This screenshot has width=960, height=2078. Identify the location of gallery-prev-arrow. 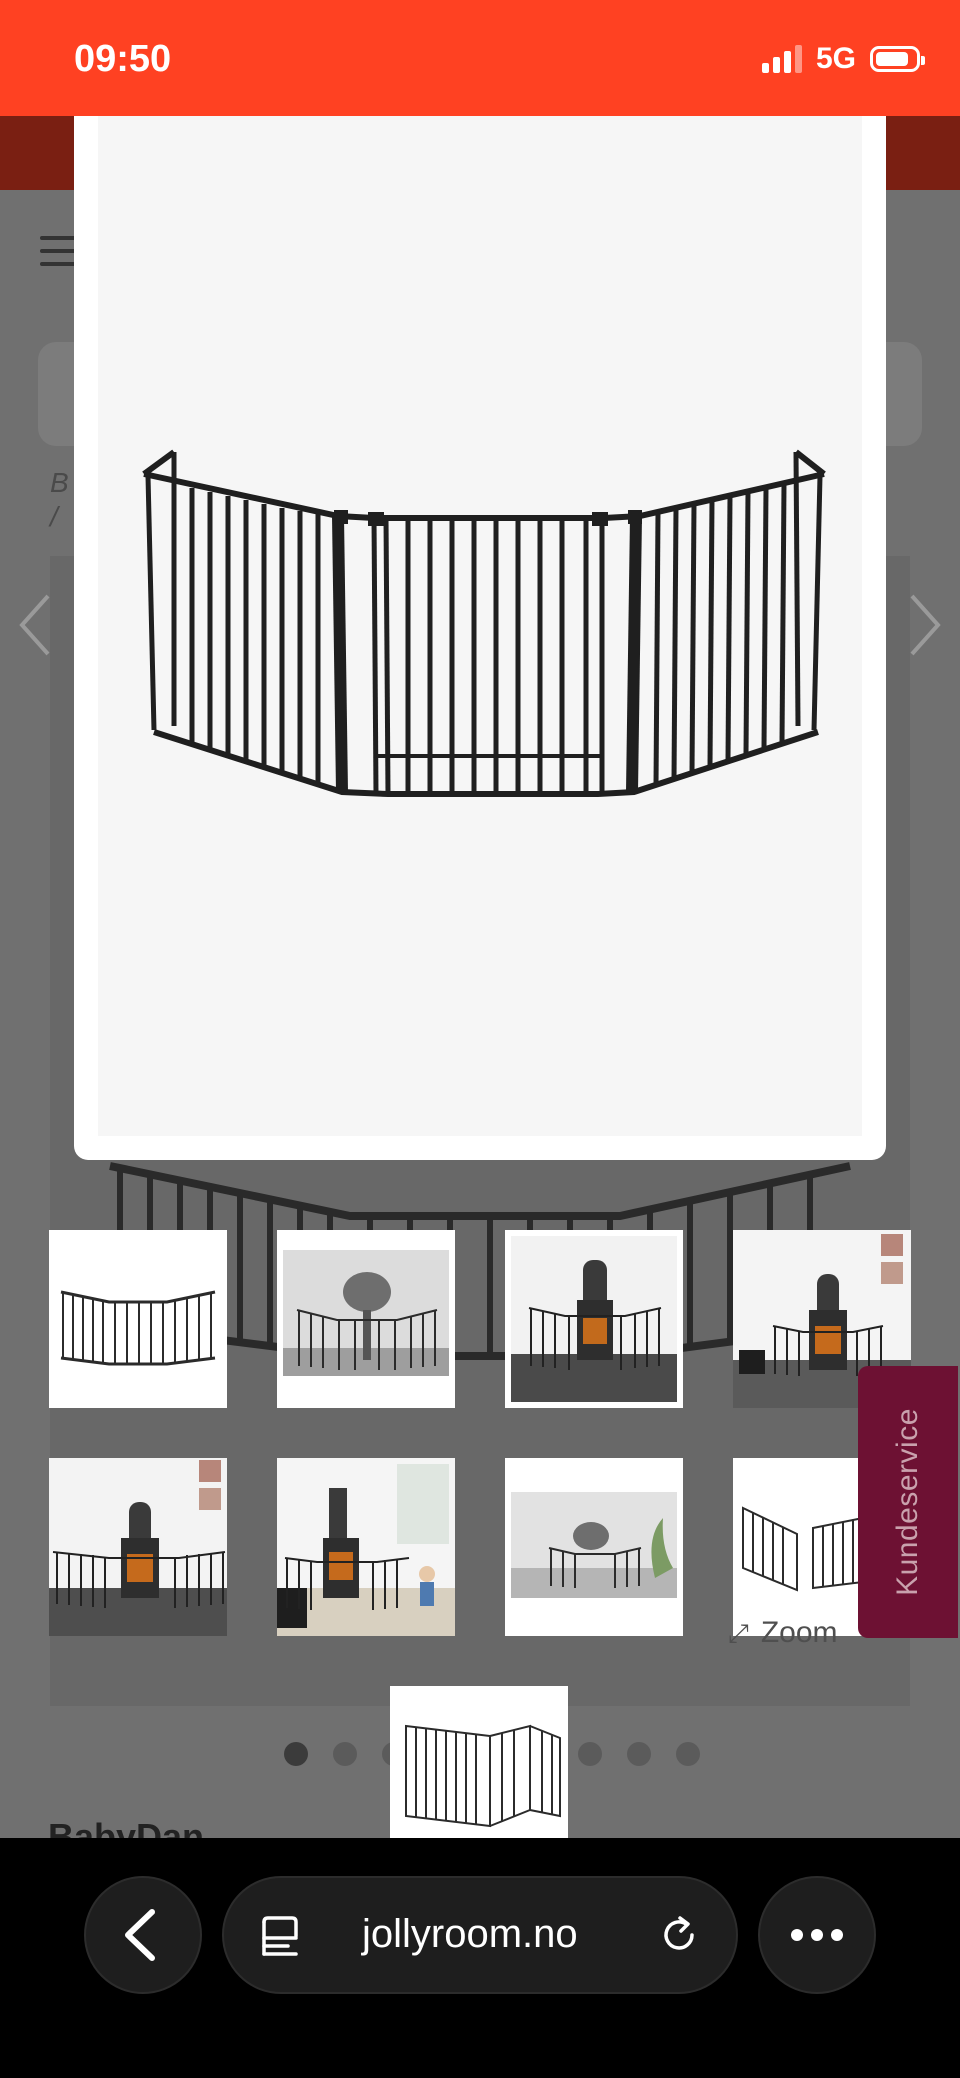
(36, 625).